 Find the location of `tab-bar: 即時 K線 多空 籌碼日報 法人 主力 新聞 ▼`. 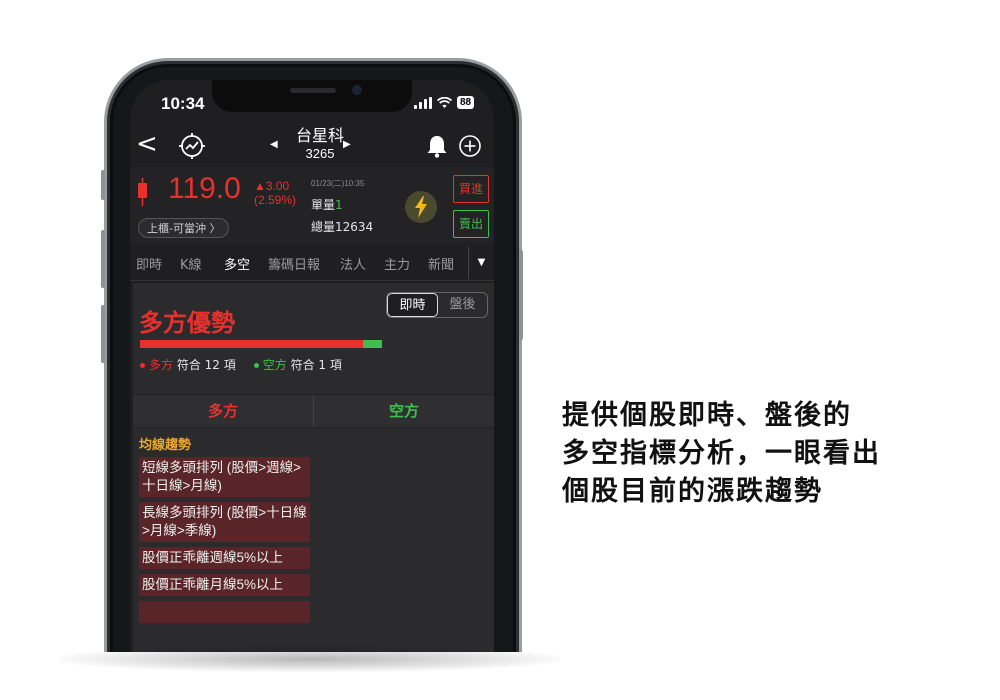

tab-bar: 即時 K線 多空 籌碼日報 法人 主力 新聞 ▼ is located at coordinates (312, 263).